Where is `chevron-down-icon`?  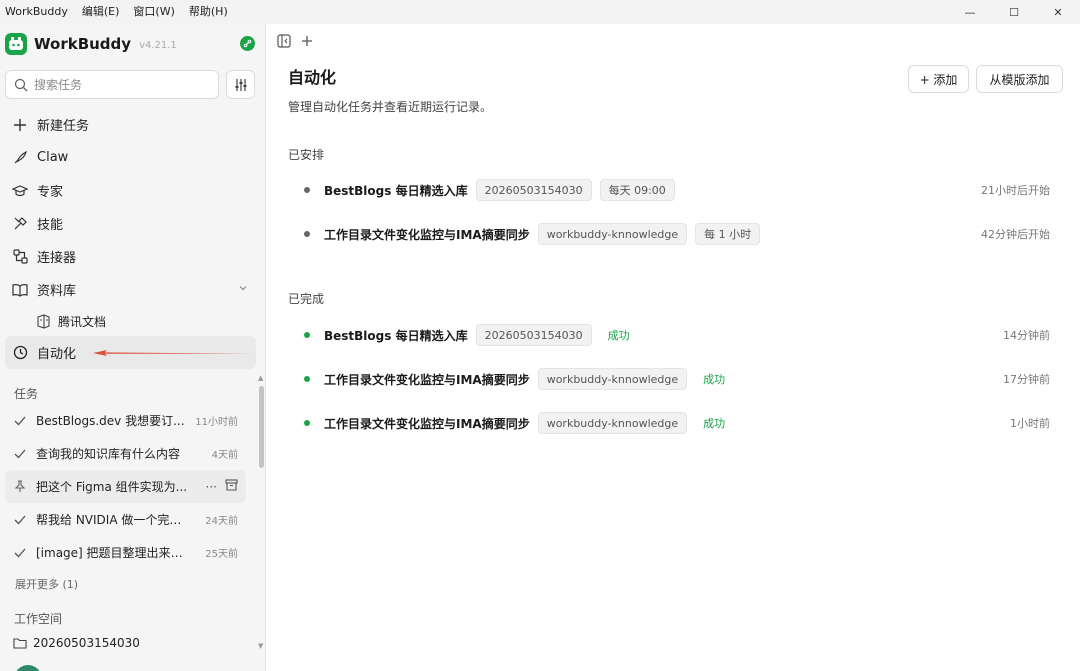 chevron-down-icon is located at coordinates (243, 289).